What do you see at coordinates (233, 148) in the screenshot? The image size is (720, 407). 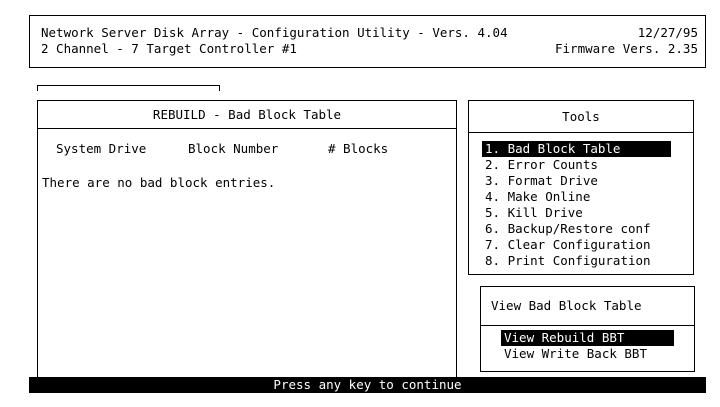 I see `column-header-block-number: Block Number` at bounding box center [233, 148].